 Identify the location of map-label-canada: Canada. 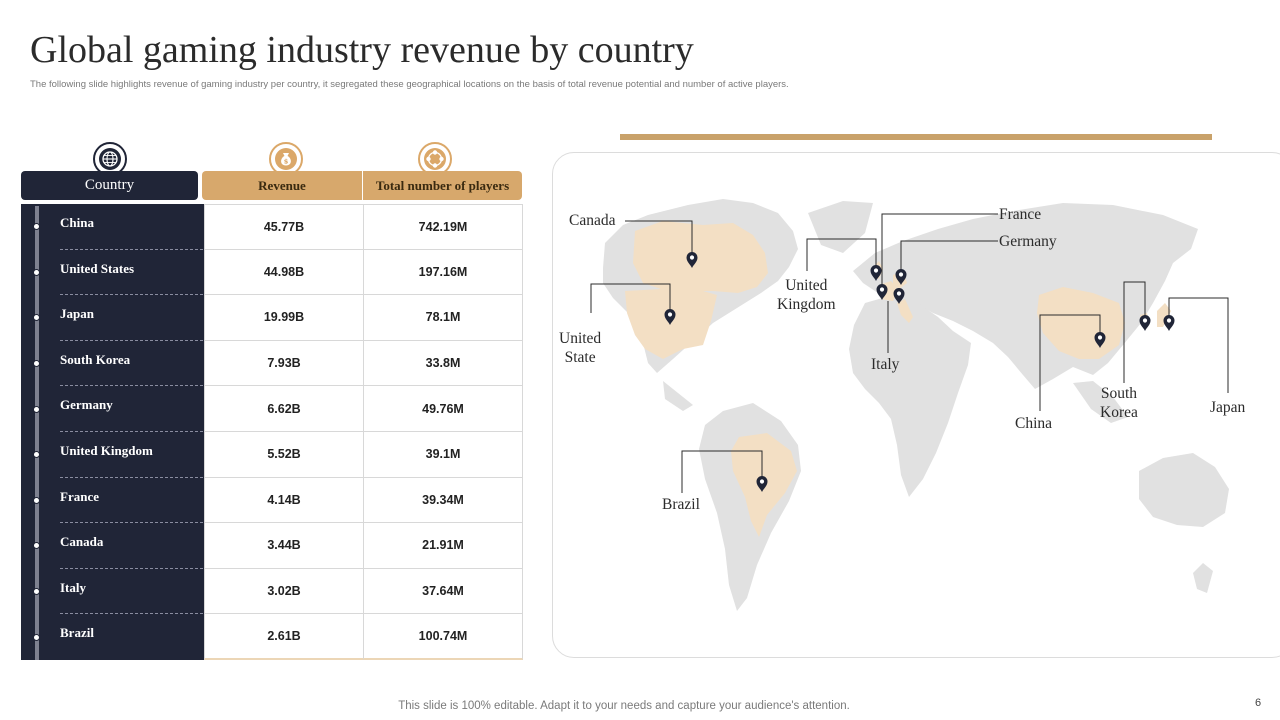
(592, 220).